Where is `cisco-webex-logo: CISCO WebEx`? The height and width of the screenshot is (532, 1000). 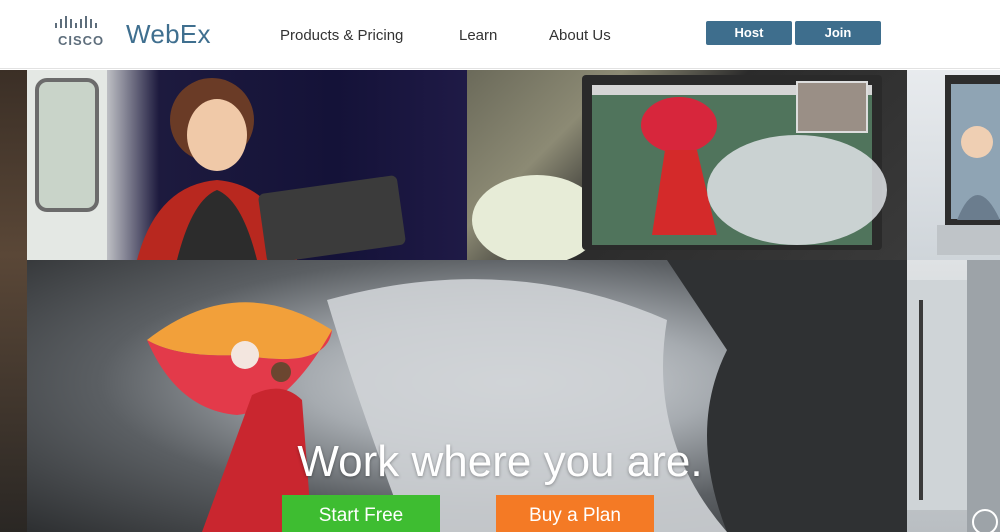
cisco-webex-logo: CISCO WebEx is located at coordinates (134, 34).